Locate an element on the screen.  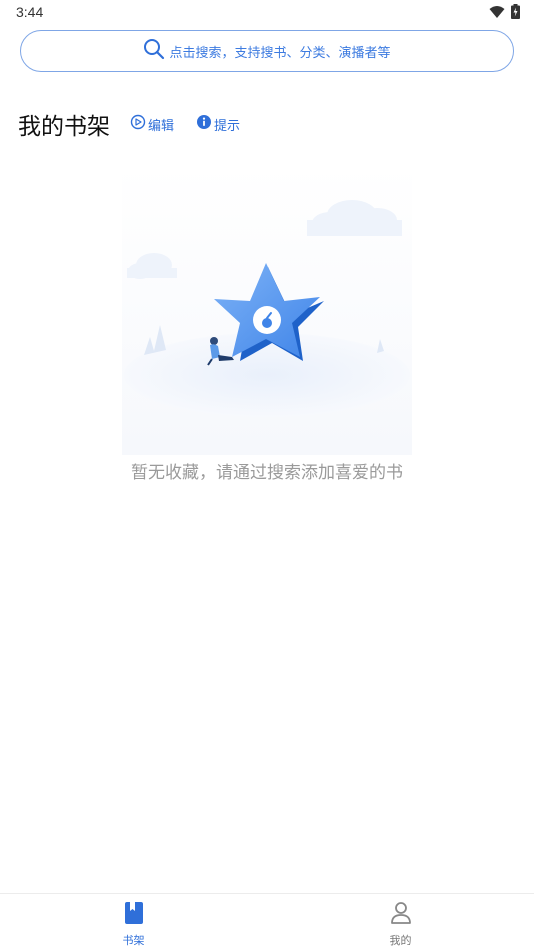
search-placeholder: 点击搜索，支持搜书、分类、演播者等 is located at coordinates (280, 53).